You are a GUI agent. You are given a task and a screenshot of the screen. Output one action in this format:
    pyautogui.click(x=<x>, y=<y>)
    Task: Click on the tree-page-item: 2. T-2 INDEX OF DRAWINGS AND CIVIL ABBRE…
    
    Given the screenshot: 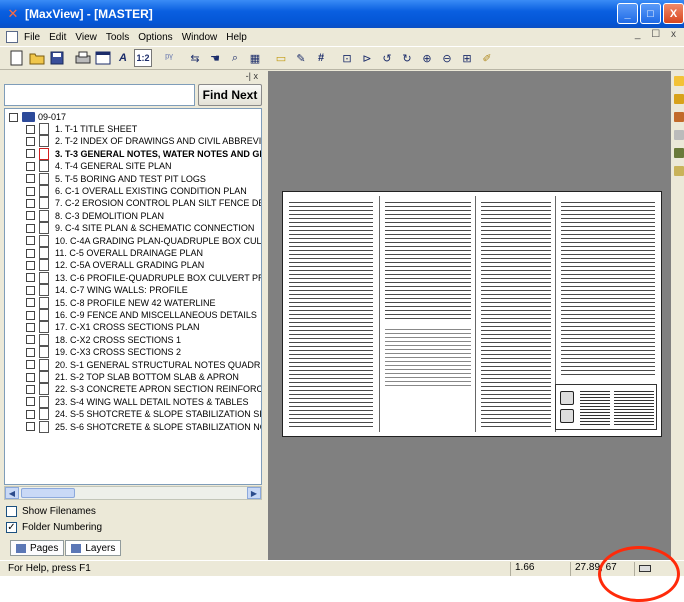 What is the action you would take?
    pyautogui.click(x=143, y=141)
    